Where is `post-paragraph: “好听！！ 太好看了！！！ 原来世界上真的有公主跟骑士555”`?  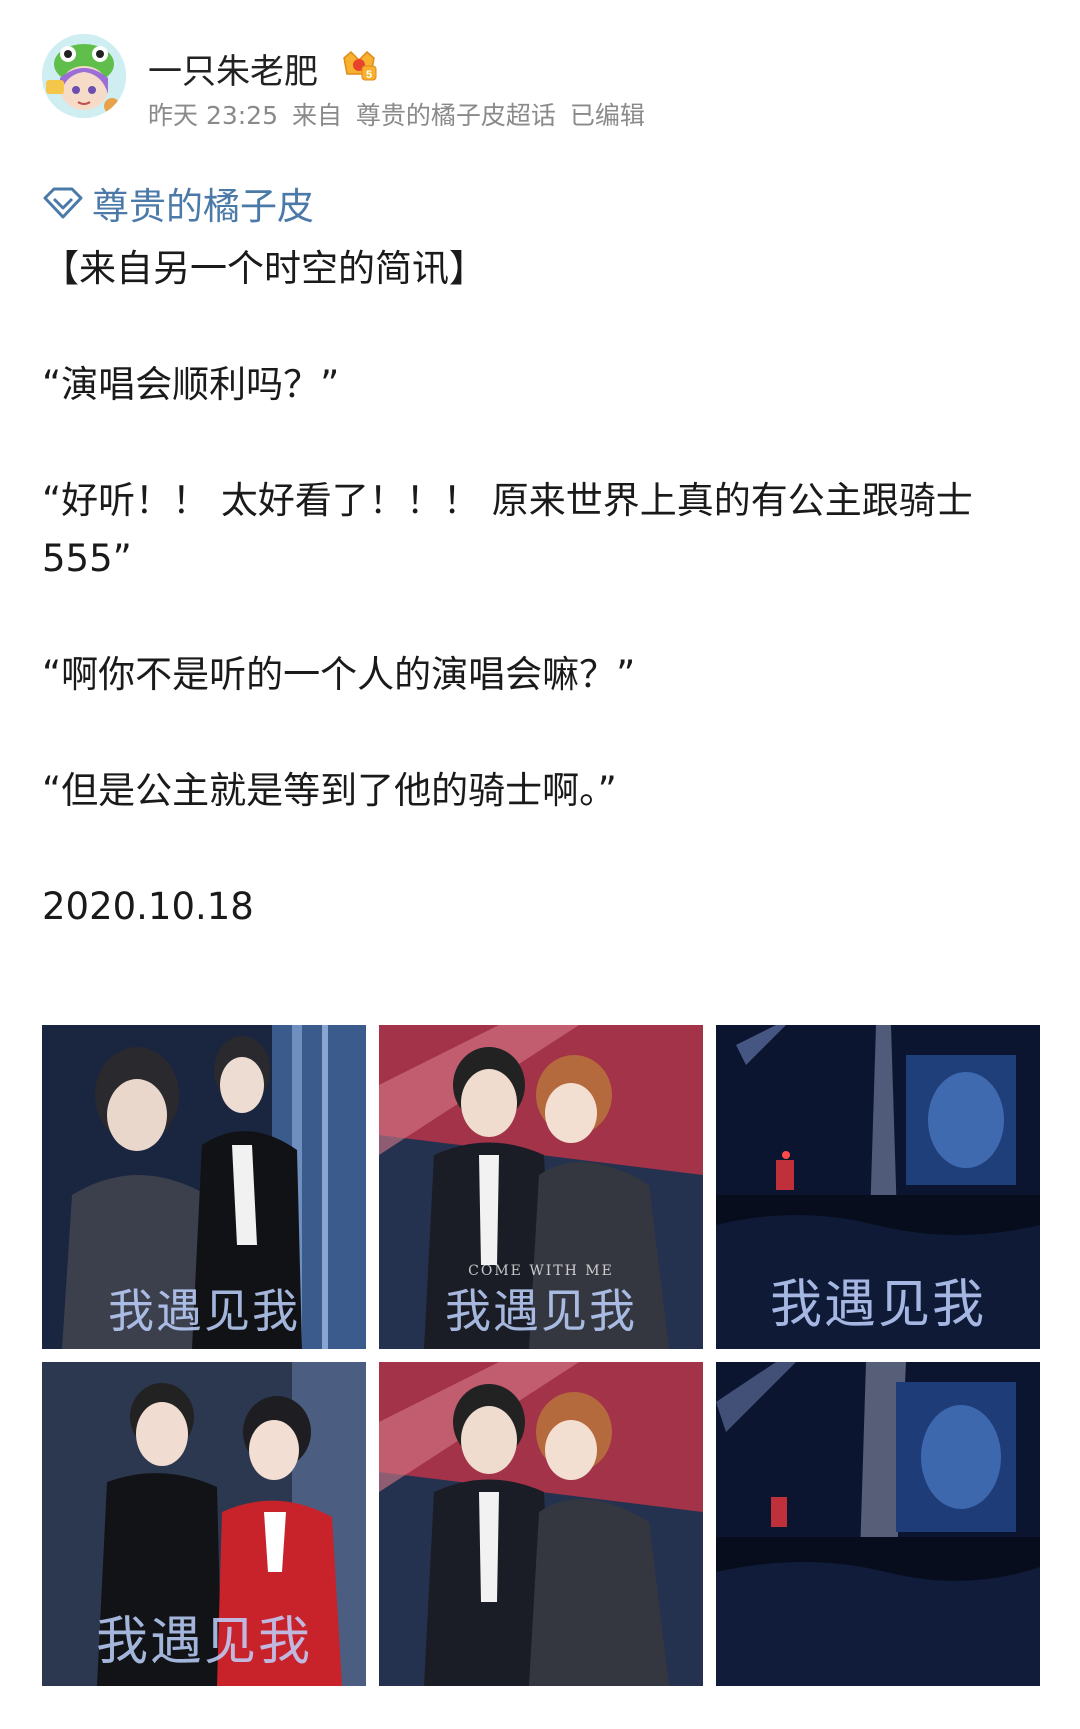
post-paragraph: “好听！！ 太好看了！！！ 原来世界上真的有公主跟骑士555” is located at coordinates (507, 529).